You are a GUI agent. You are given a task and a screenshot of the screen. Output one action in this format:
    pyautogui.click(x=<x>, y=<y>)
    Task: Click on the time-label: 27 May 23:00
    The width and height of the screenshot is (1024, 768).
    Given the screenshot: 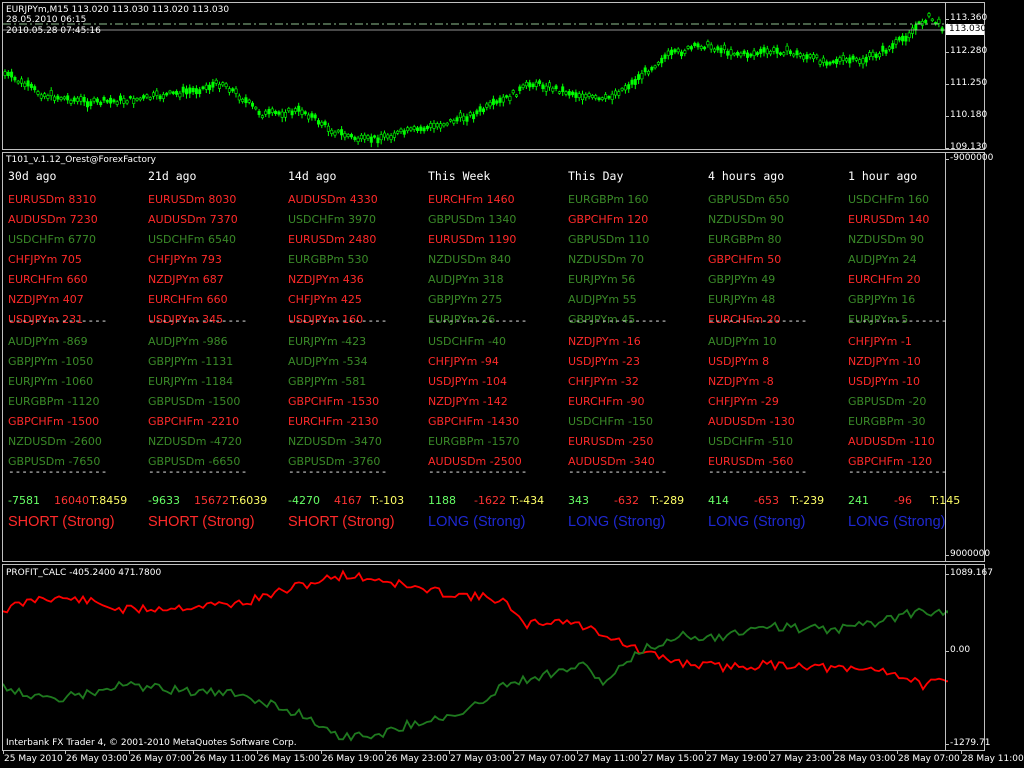 What is the action you would take?
    pyautogui.click(x=800, y=757)
    